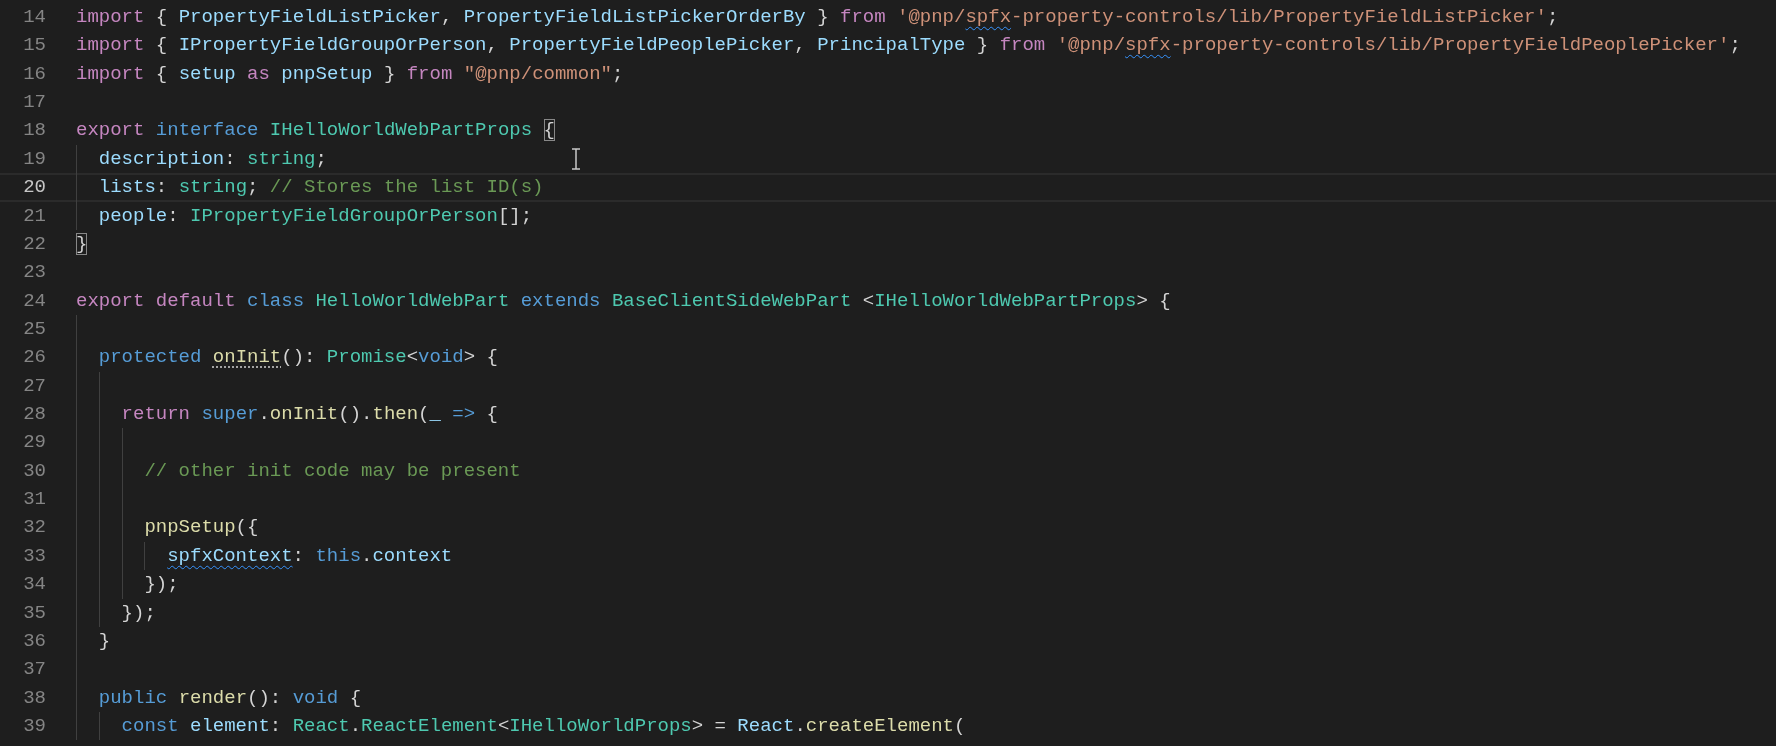 This screenshot has width=1776, height=746. Describe the element at coordinates (908, 45) in the screenshot. I see `code-line: import { IPropertyFieldGroupOrPerson, PropertyFieldPeoplePicker, PrincipalType } from '@pnp/spfx-property-controls/lib/PropertyFieldPeoplePicker';` at that location.